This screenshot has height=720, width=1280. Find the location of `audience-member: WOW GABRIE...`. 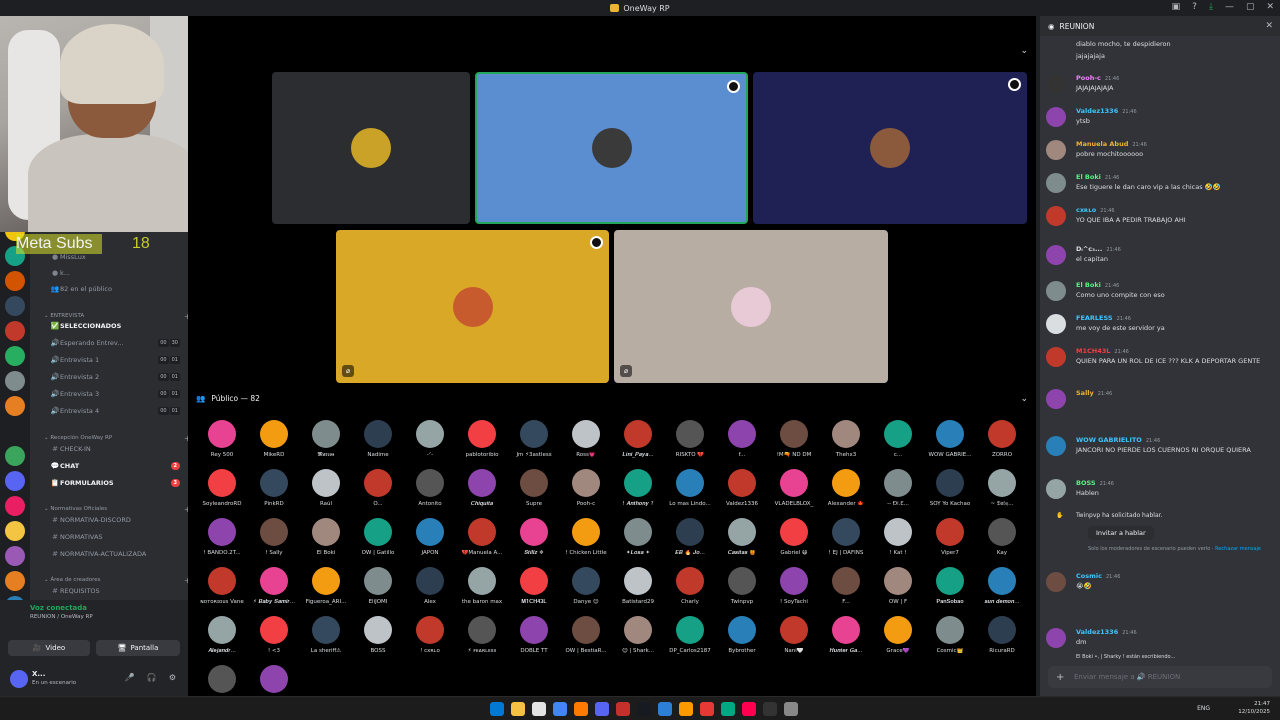

audience-member: WOW GABRIE... is located at coordinates (950, 444).